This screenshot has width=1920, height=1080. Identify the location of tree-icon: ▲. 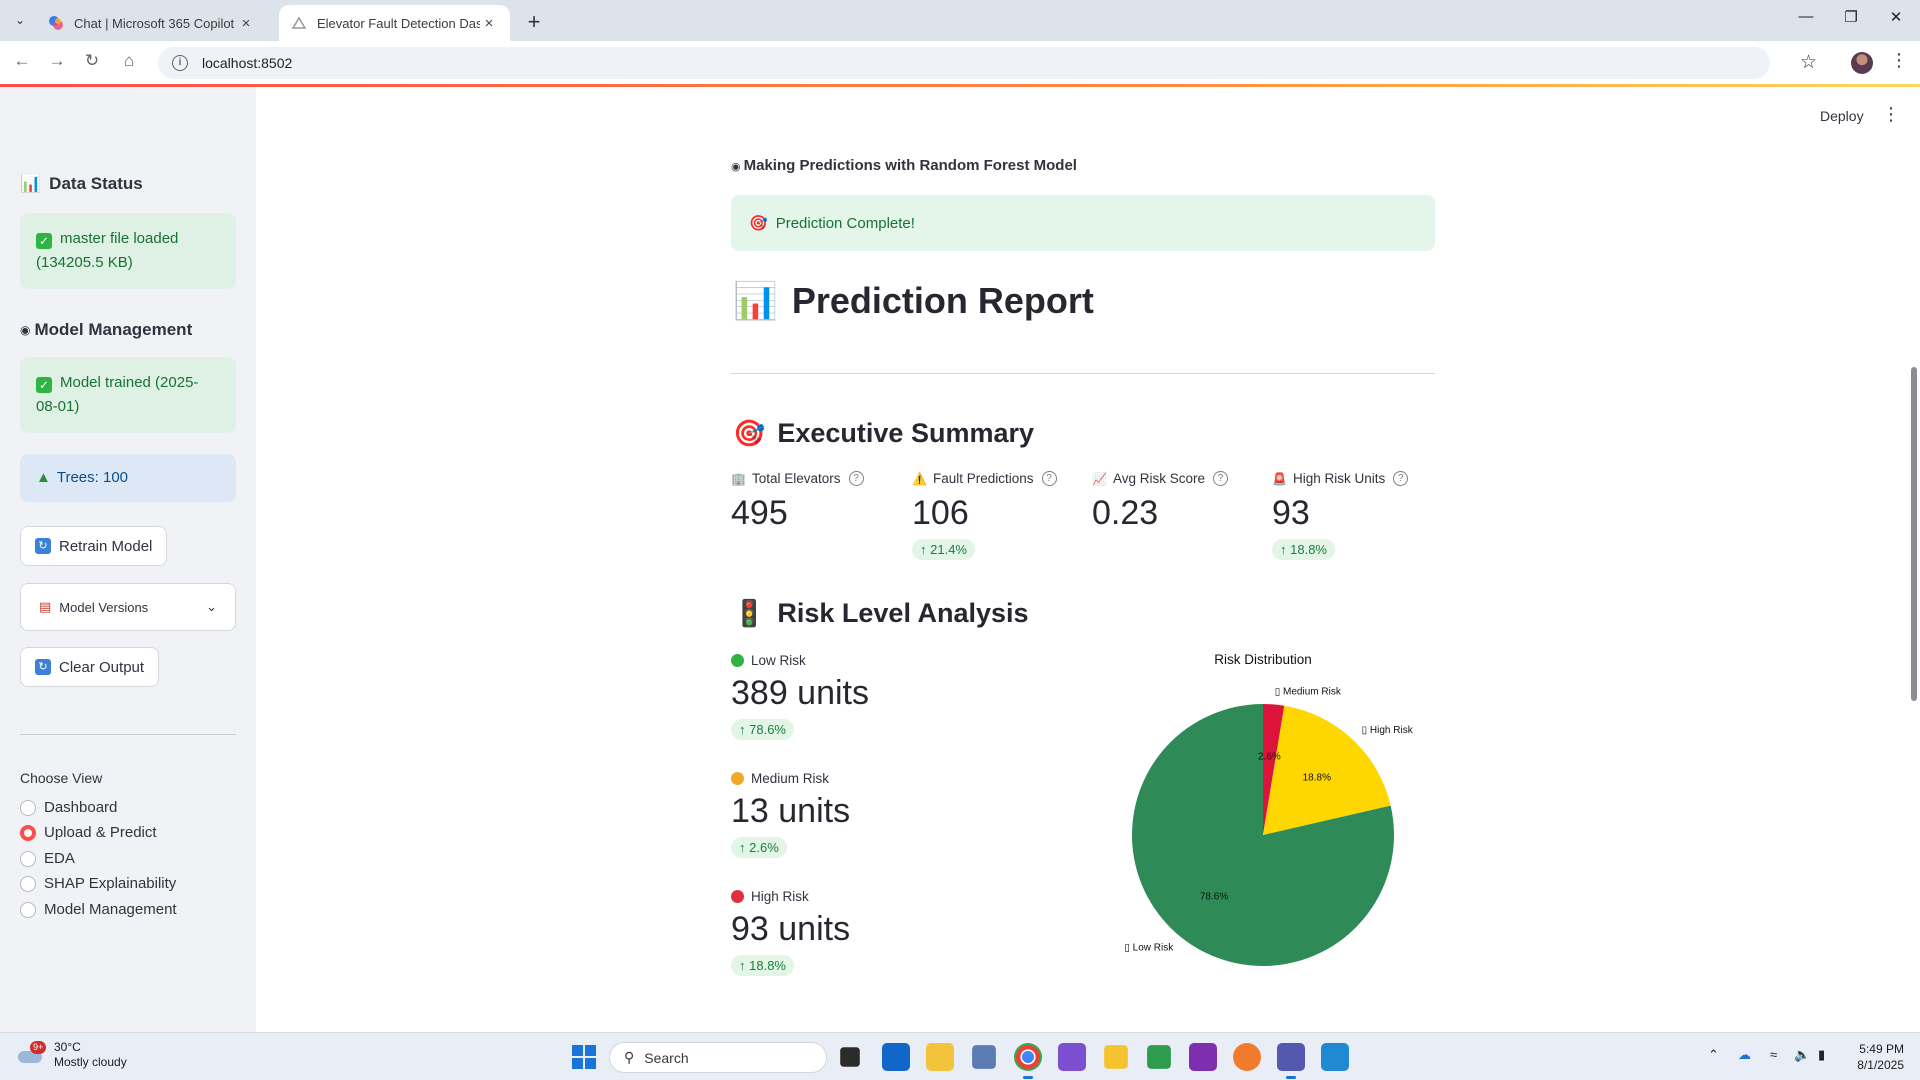
(43, 477).